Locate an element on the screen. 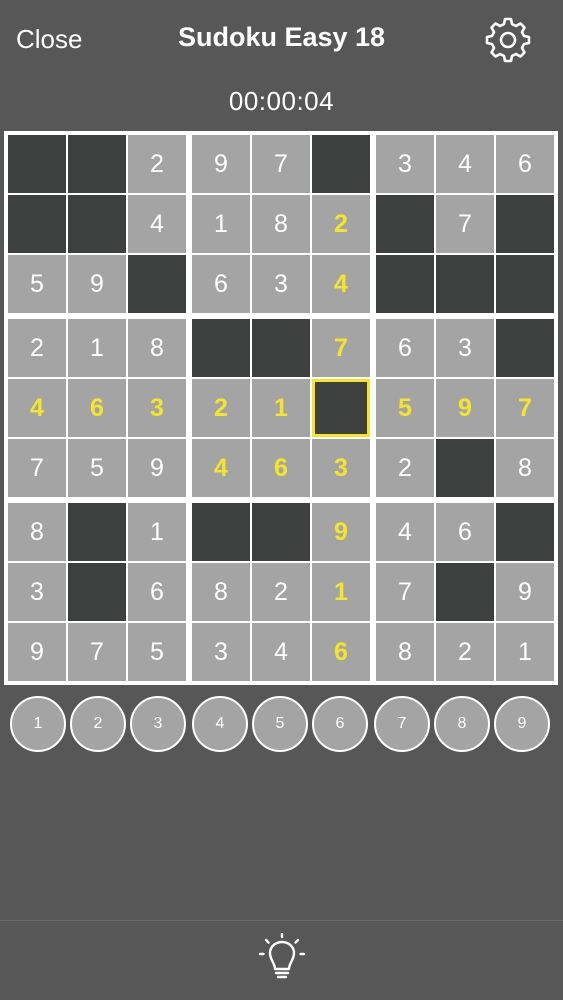 This screenshot has width=563, height=1000. number-button-3: 3 is located at coordinates (158, 724).